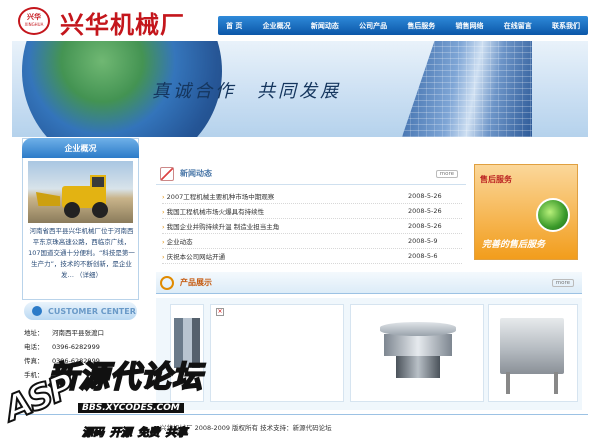  I want to click on news-date: 2008-5-9, so click(423, 241).